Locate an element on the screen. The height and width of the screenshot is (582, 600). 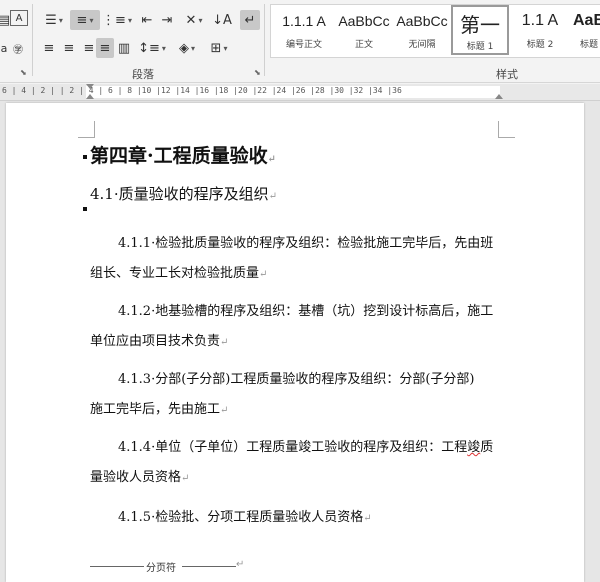
paragraph-line: 单位应由项目技术负责↵ is located at coordinates (300, 342).